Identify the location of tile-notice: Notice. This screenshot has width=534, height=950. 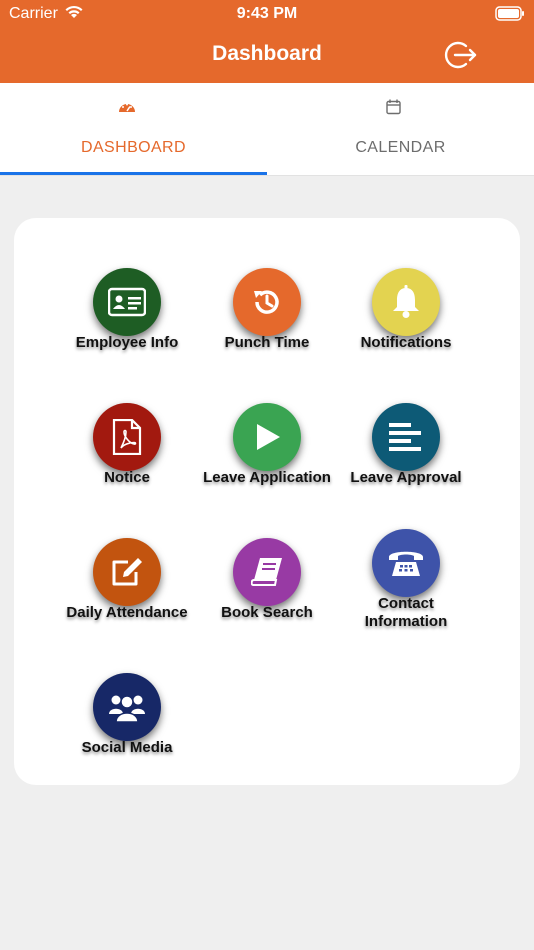
(127, 458).